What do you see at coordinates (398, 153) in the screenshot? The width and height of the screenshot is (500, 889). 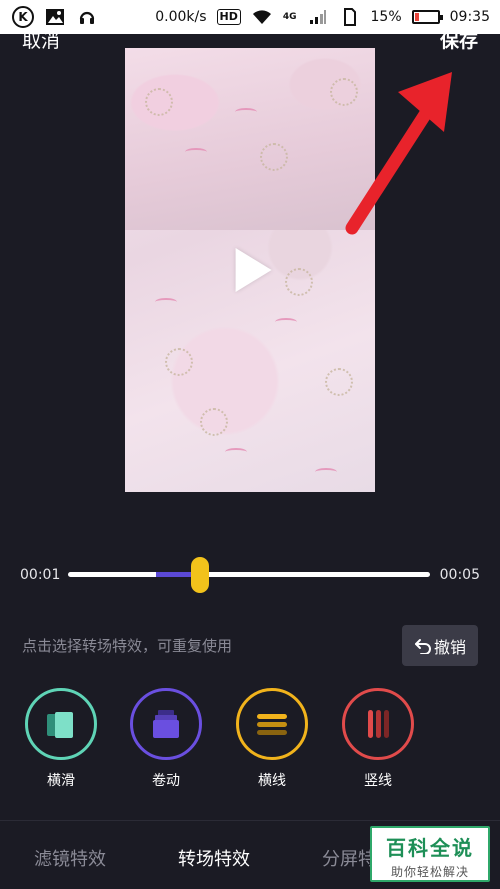 I see `annotation-arrow-icon` at bounding box center [398, 153].